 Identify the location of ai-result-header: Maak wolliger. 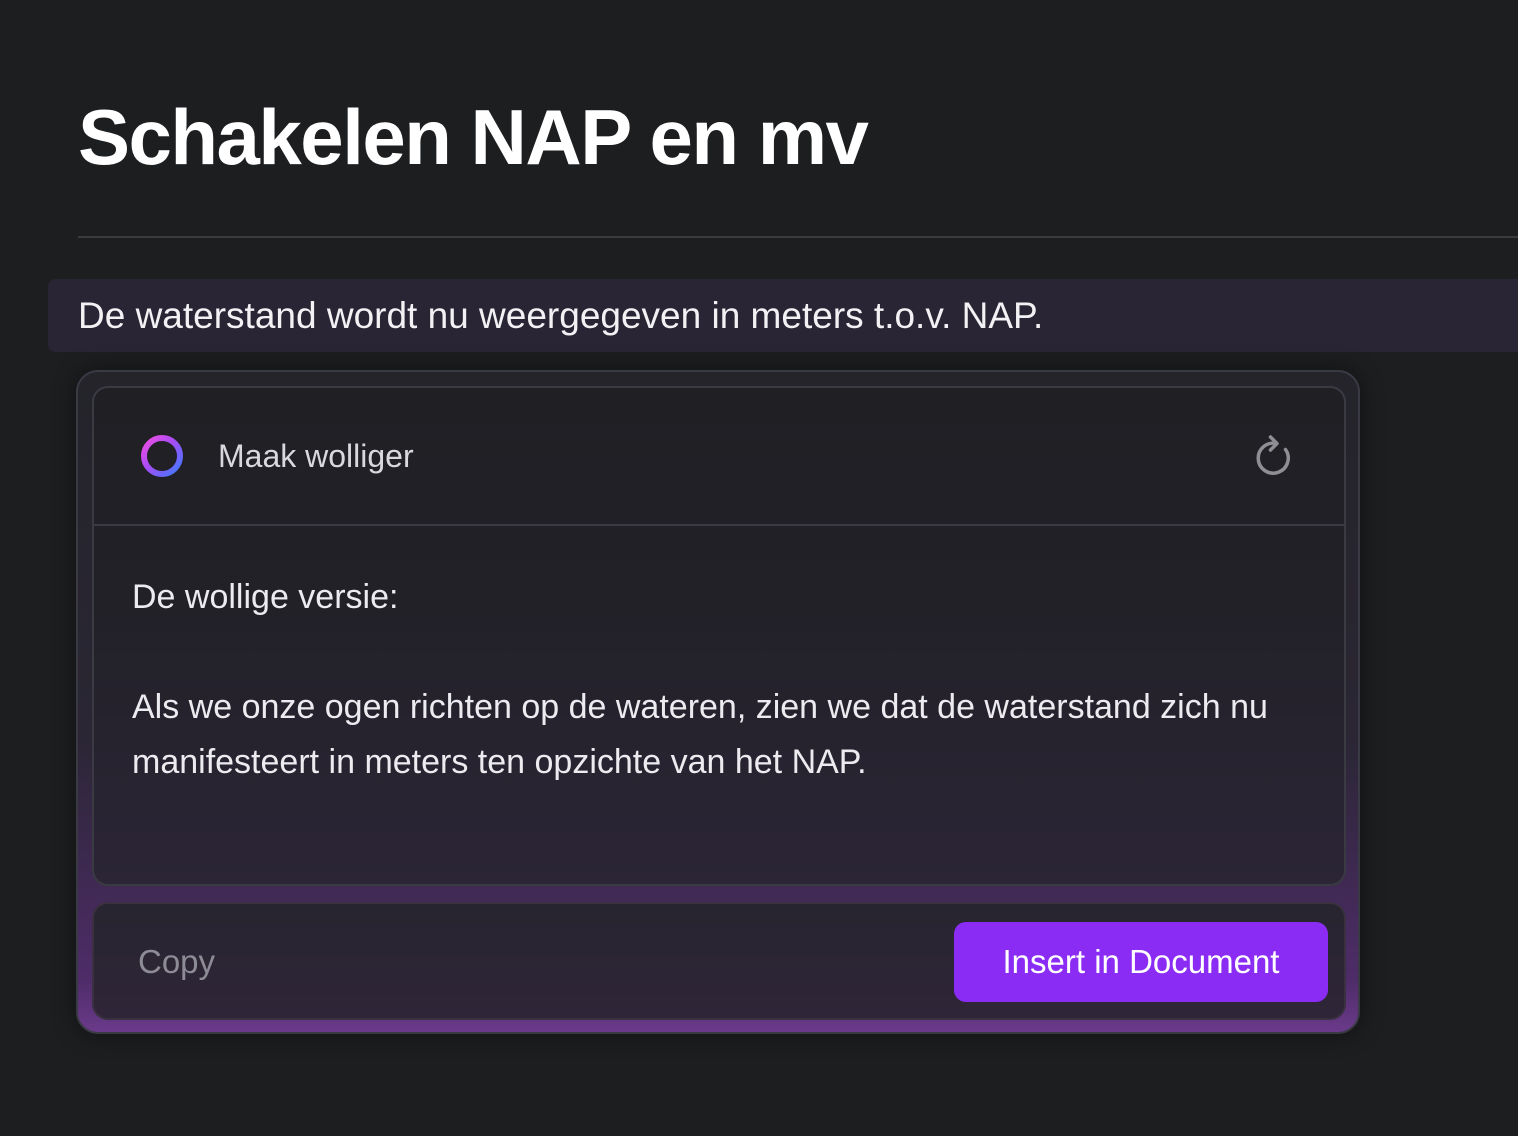
(719, 457).